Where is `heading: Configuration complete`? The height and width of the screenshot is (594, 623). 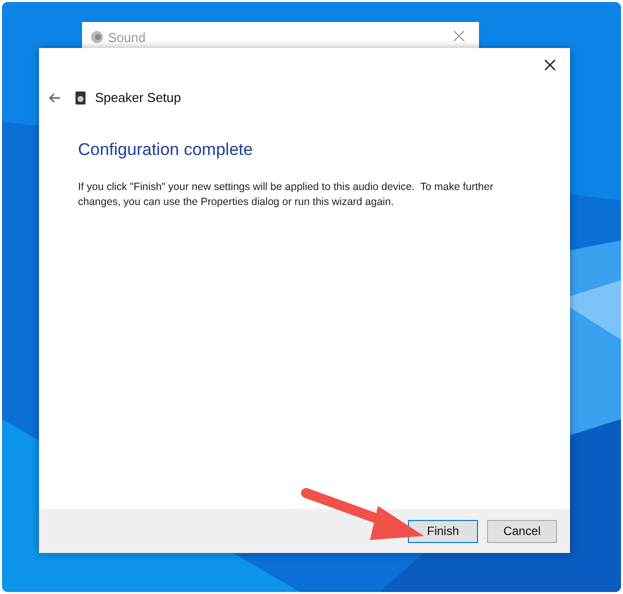
heading: Configuration complete is located at coordinates (165, 149).